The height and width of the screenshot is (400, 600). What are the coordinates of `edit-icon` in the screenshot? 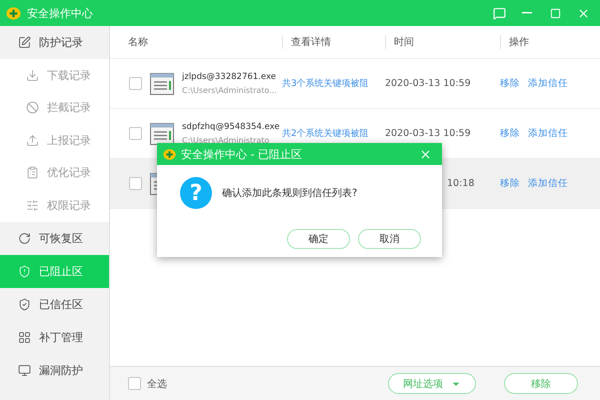 It's located at (24, 42).